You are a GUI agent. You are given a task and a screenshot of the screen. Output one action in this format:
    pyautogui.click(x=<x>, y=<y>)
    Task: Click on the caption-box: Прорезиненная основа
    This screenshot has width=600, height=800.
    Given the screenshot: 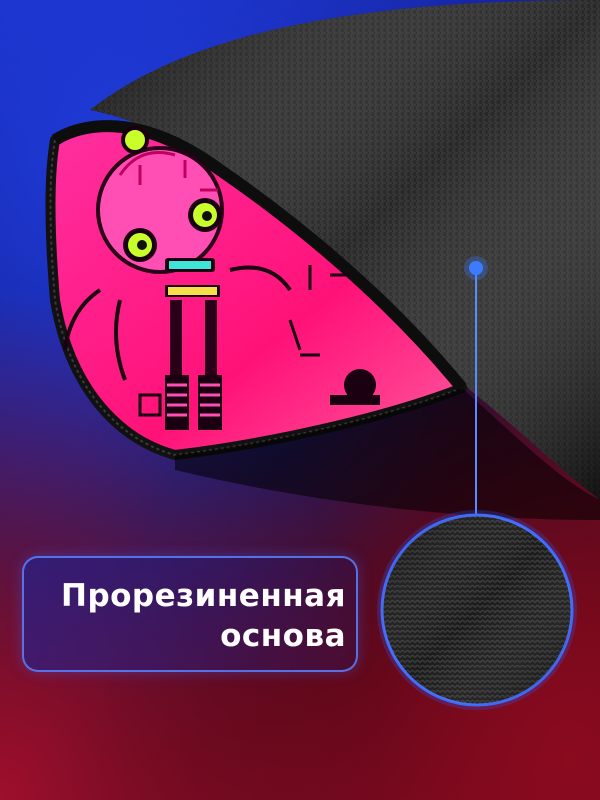 What is the action you would take?
    pyautogui.click(x=190, y=614)
    